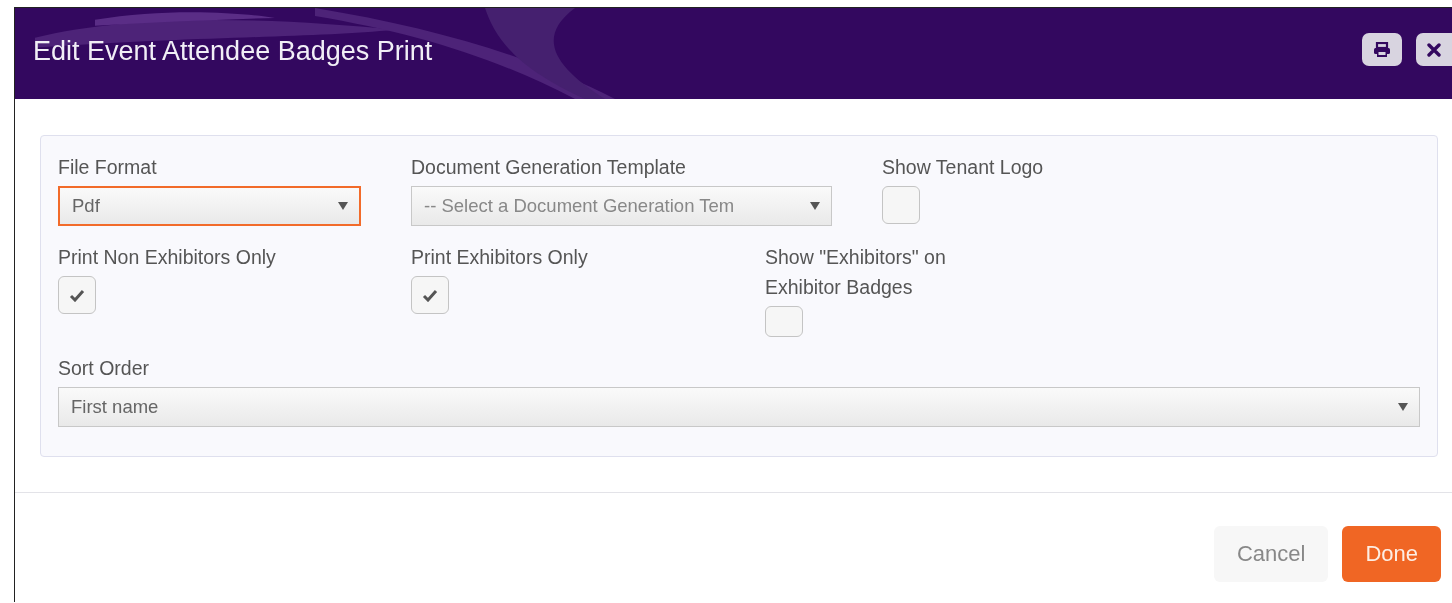 This screenshot has width=1452, height=603. I want to click on cancel-button: Cancel, so click(1271, 554).